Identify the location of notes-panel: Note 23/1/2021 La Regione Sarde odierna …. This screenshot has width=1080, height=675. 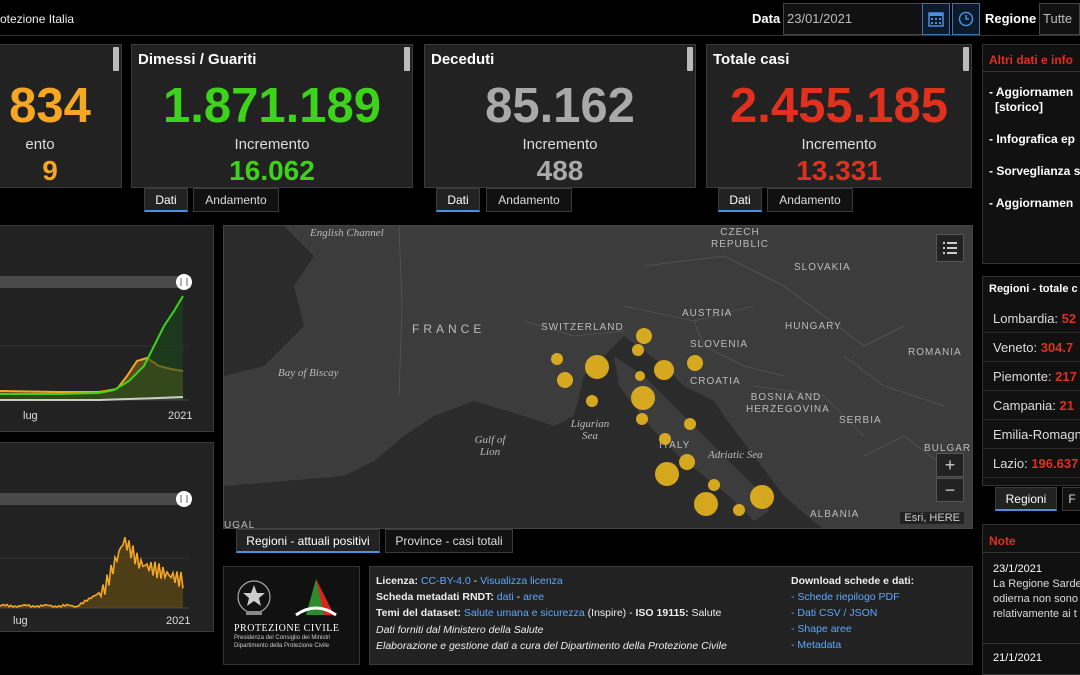
(1031, 599).